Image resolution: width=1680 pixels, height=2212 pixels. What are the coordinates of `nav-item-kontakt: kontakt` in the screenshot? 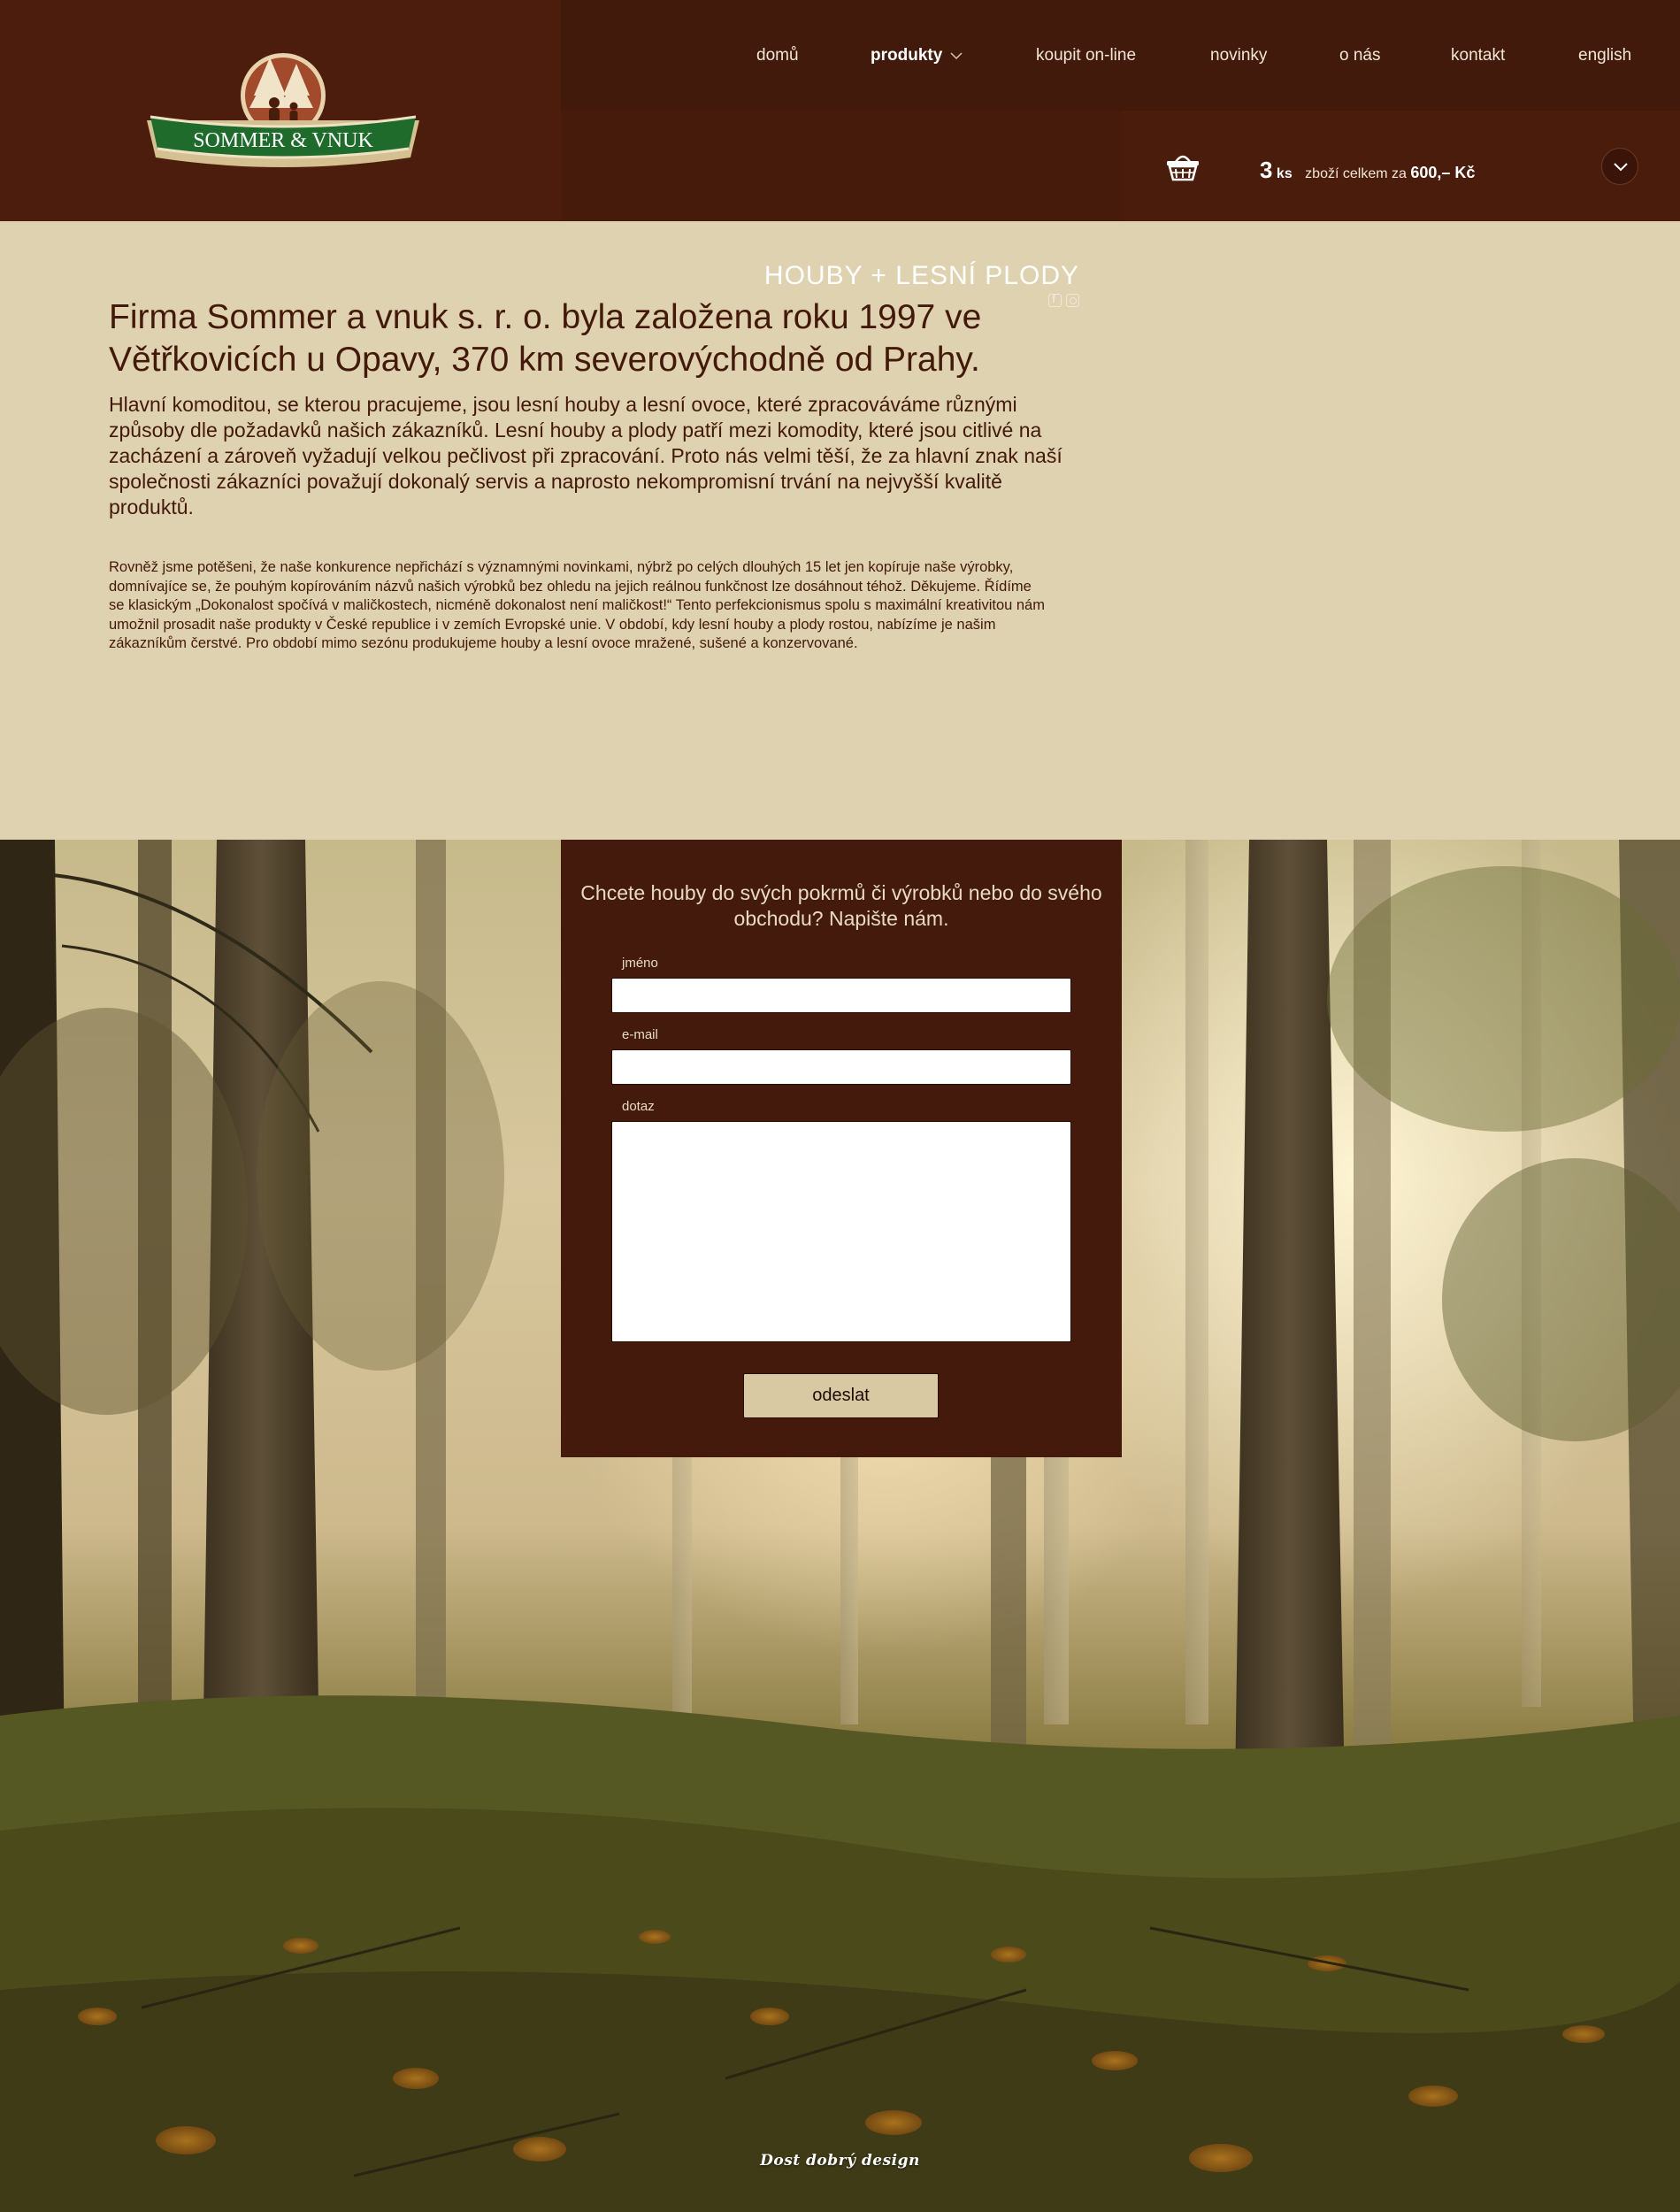 It's located at (1478, 57).